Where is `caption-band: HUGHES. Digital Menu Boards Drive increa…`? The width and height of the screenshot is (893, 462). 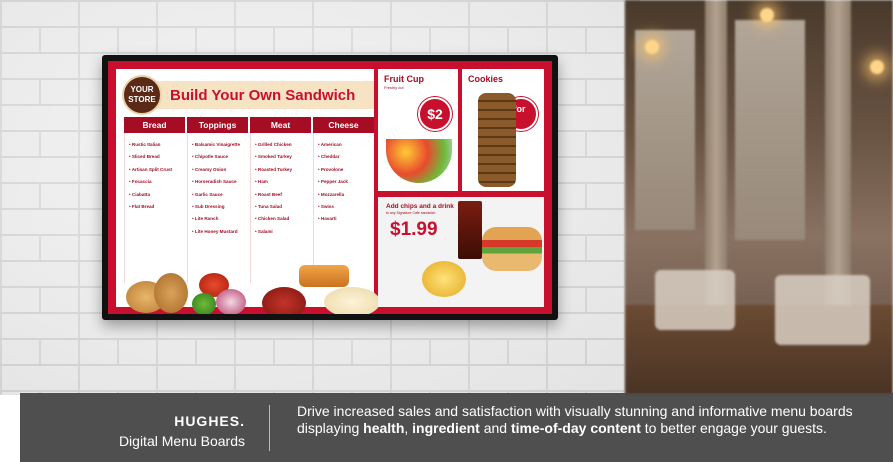 caption-band: HUGHES. Digital Menu Boards Drive increa… is located at coordinates (456, 427).